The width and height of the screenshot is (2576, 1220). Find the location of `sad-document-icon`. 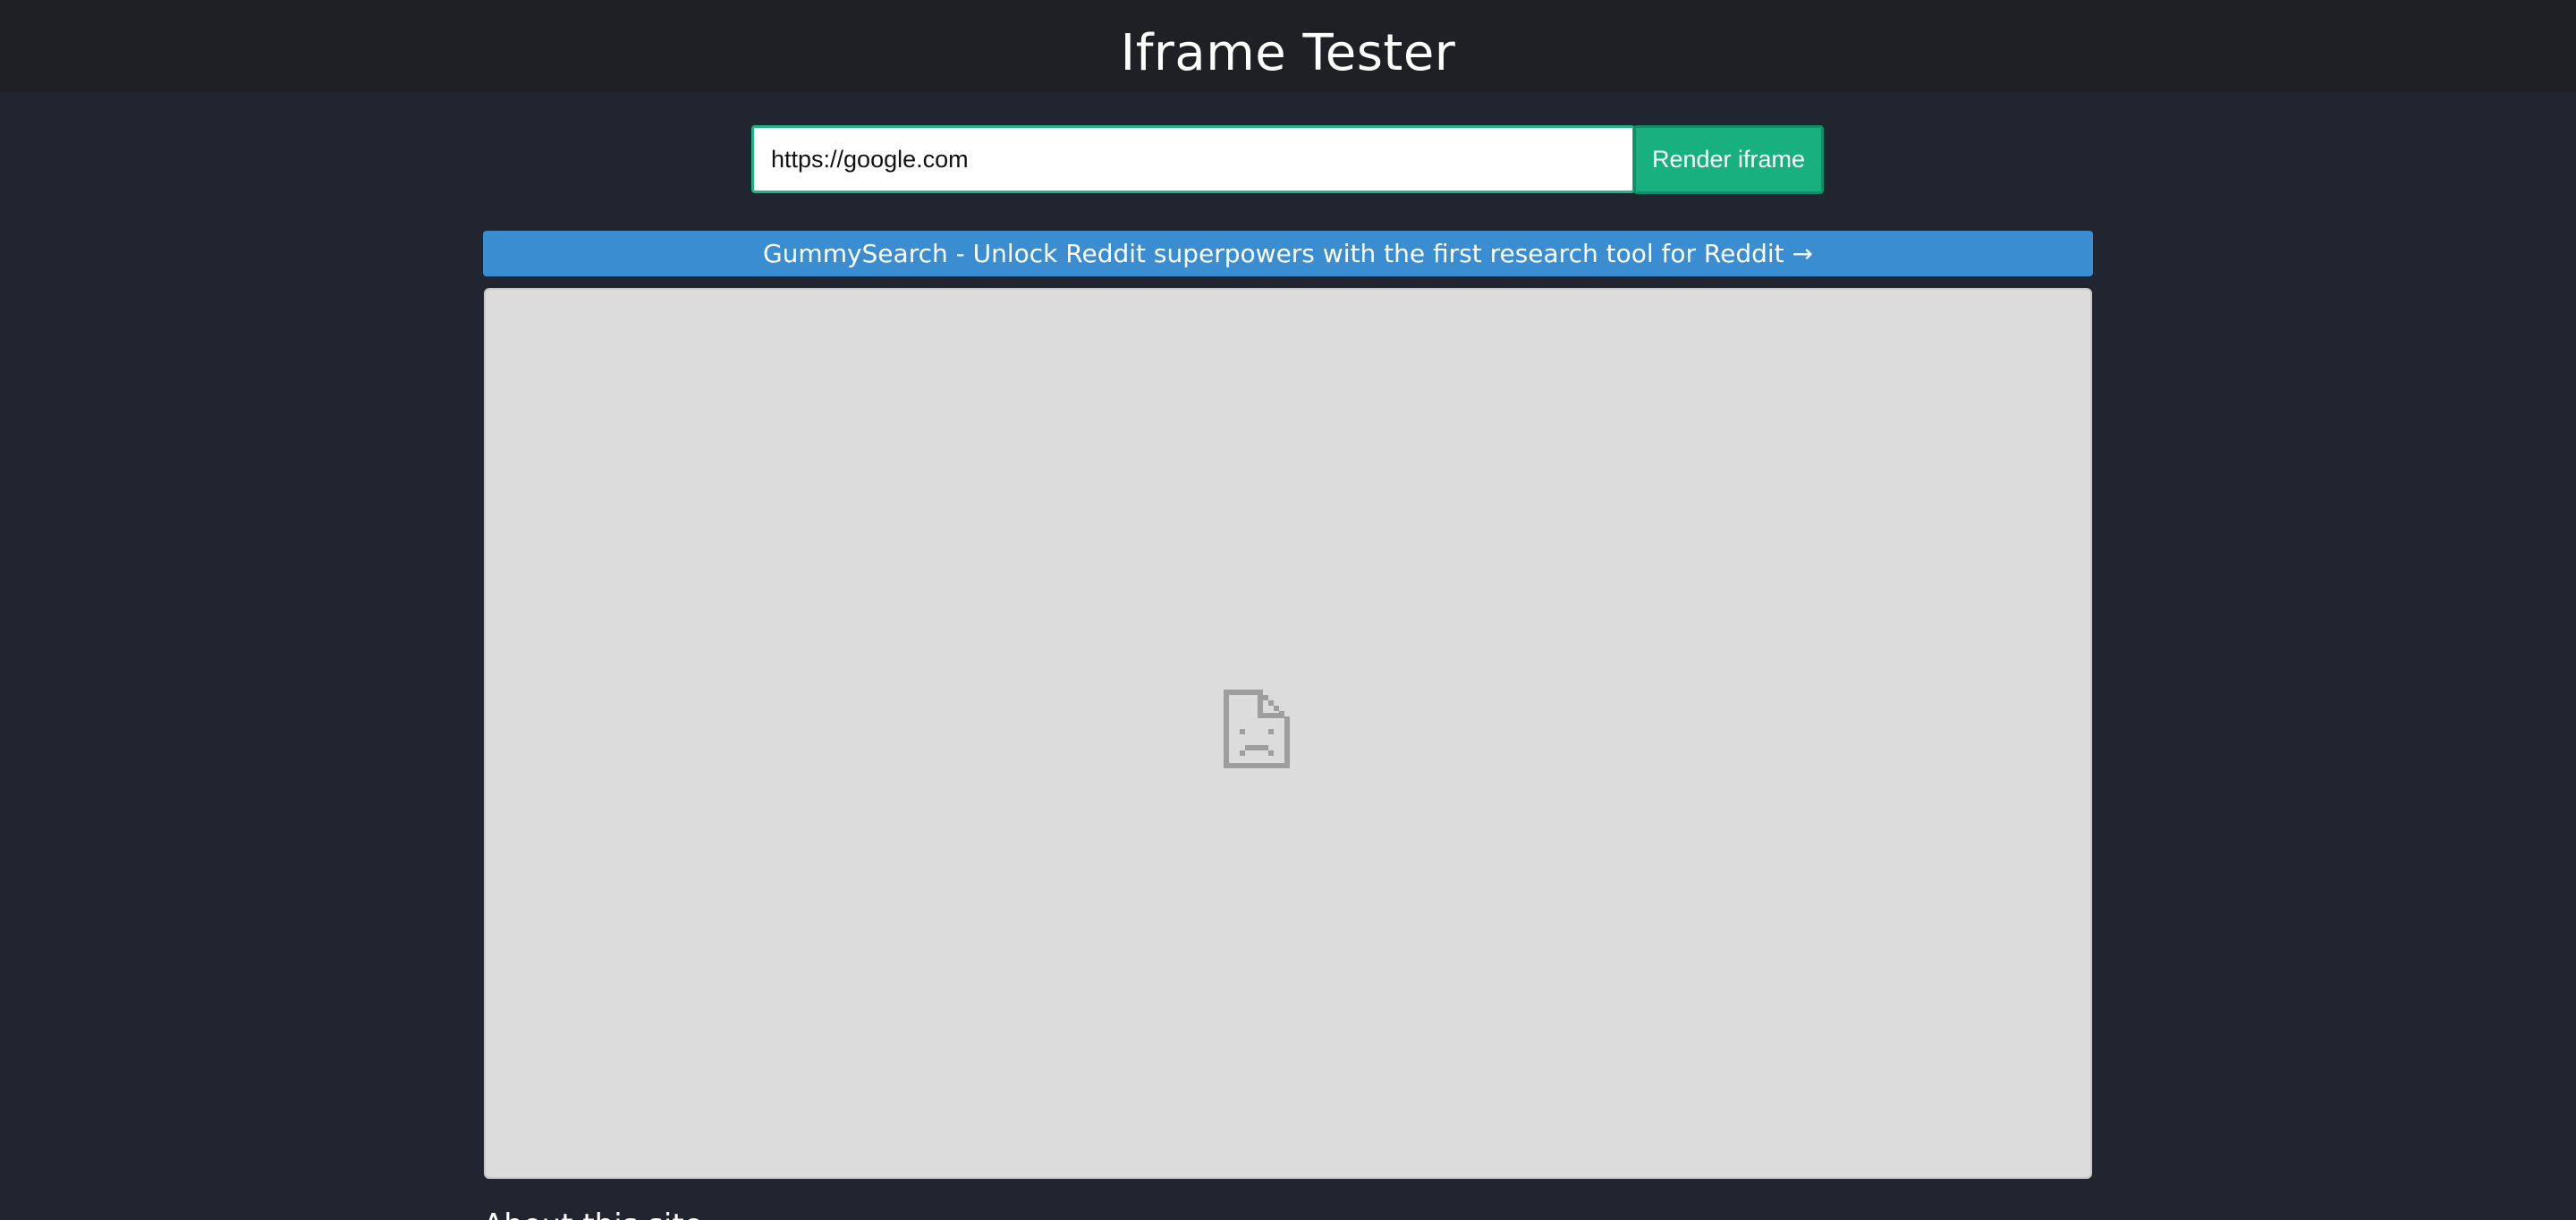

sad-document-icon is located at coordinates (1257, 729).